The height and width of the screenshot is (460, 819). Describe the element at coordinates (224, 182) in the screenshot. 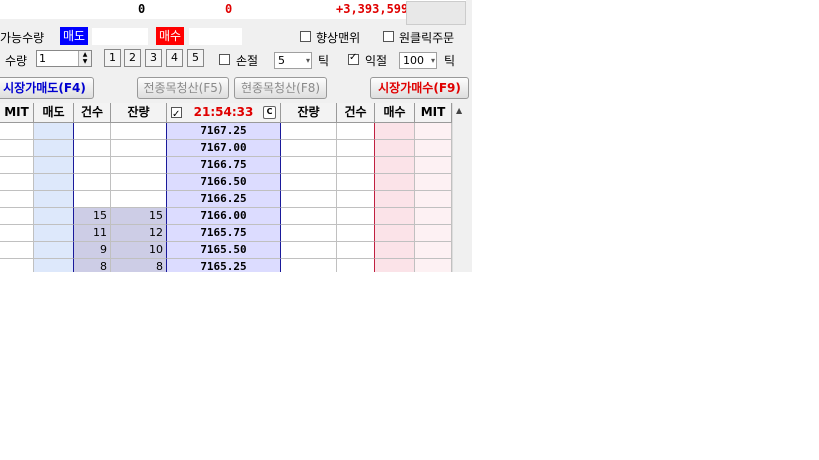

I see `price-cell: 7166.50` at that location.